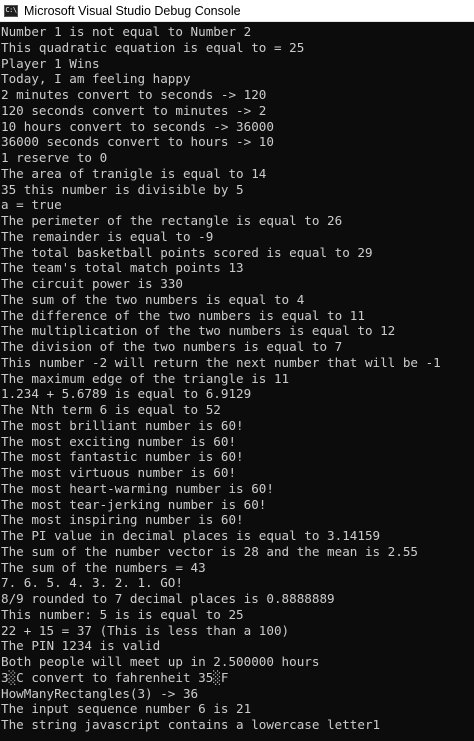 The height and width of the screenshot is (741, 474). I want to click on console-line: The most inspiring number is 60!, so click(122, 520).